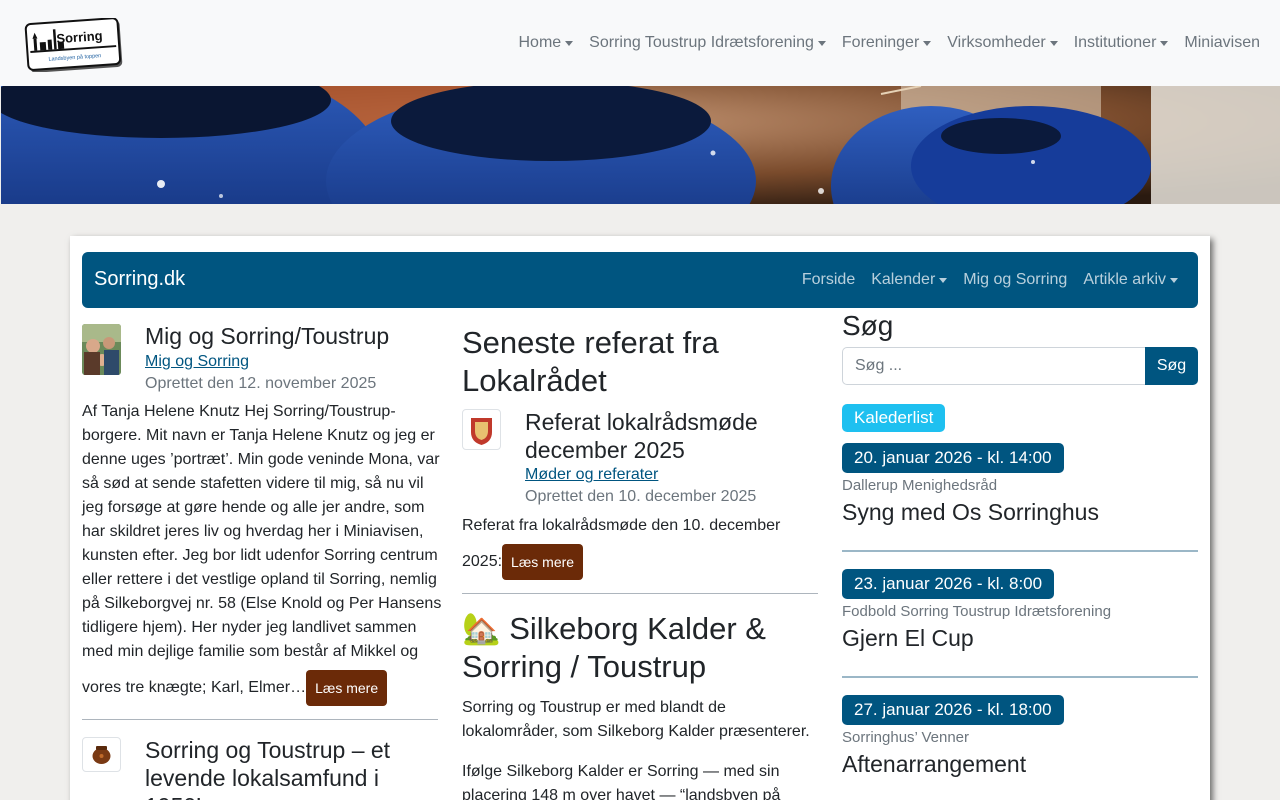 Image resolution: width=1280 pixels, height=800 pixels. What do you see at coordinates (671, 436) in the screenshot?
I see `post-title: Referat lokalrådsmøde december 2025` at bounding box center [671, 436].